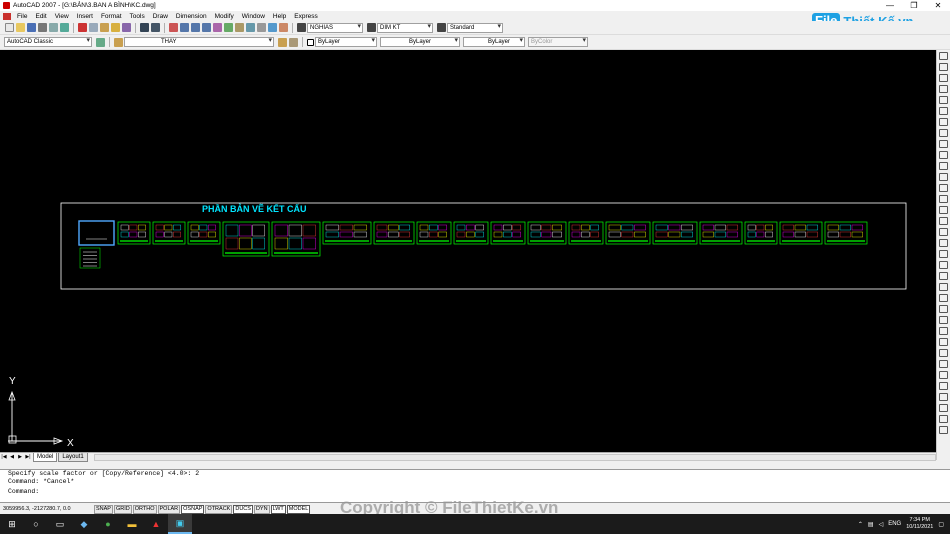 The height and width of the screenshot is (534, 950). Describe the element at coordinates (12, 457) in the screenshot. I see `tab-prev-button: ◀` at that location.